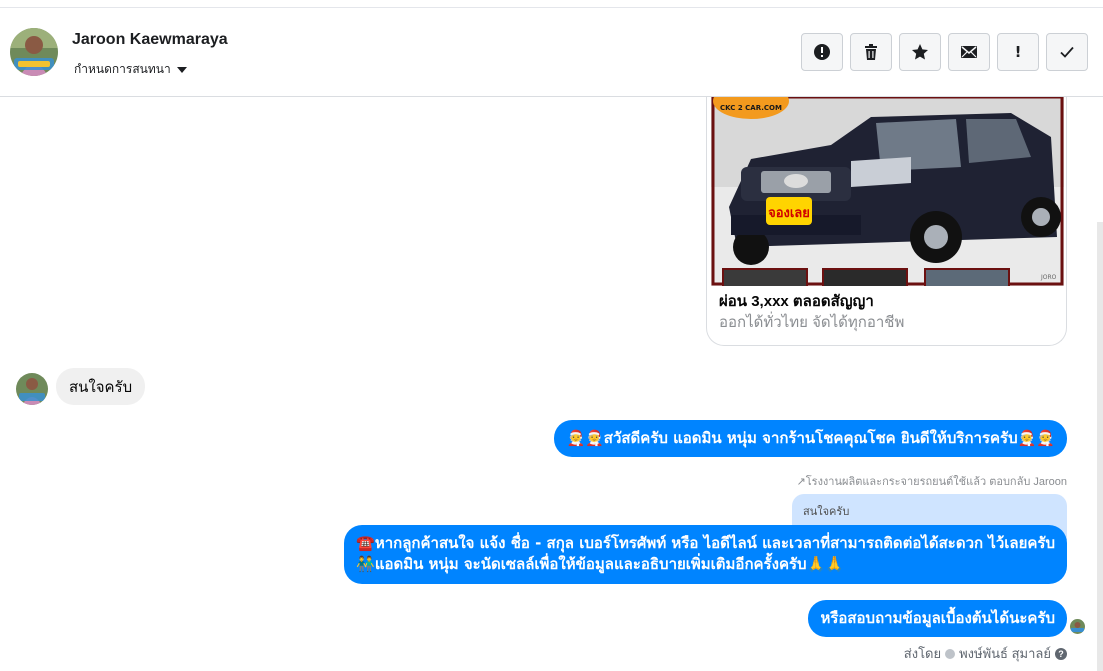 The width and height of the screenshot is (1103, 671). I want to click on alert-circle-icon, so click(822, 52).